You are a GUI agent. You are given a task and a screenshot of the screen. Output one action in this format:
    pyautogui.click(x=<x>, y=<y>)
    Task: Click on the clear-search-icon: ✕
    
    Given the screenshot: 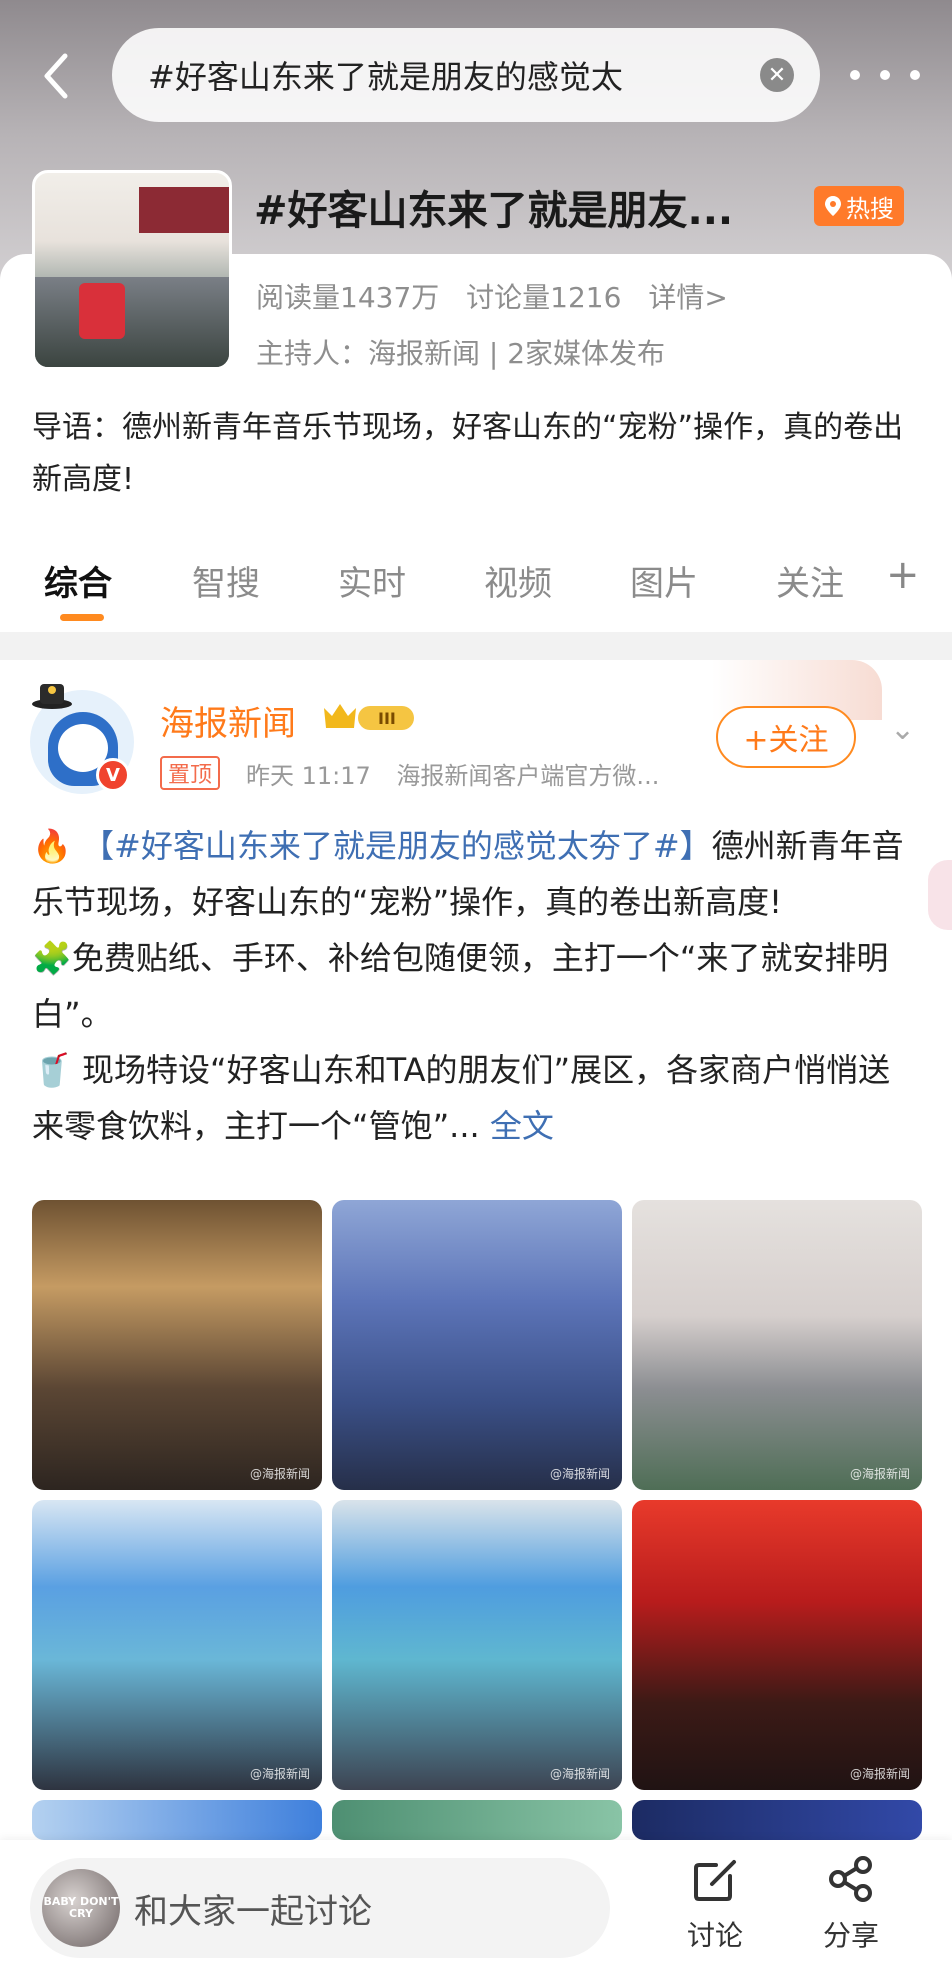 What is the action you would take?
    pyautogui.click(x=777, y=75)
    